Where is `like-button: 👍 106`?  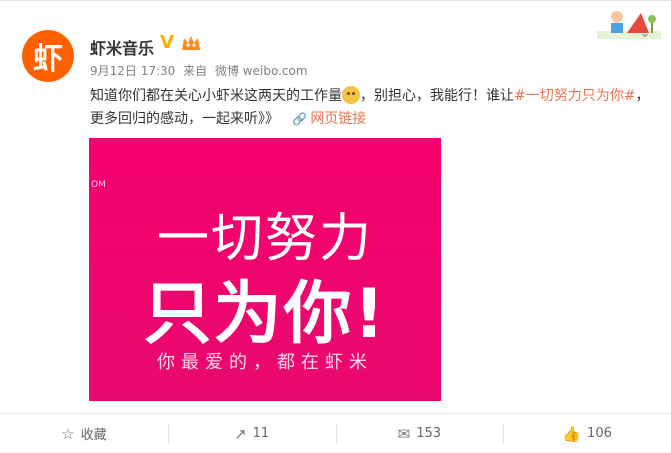
like-button: 👍 106 is located at coordinates (587, 433).